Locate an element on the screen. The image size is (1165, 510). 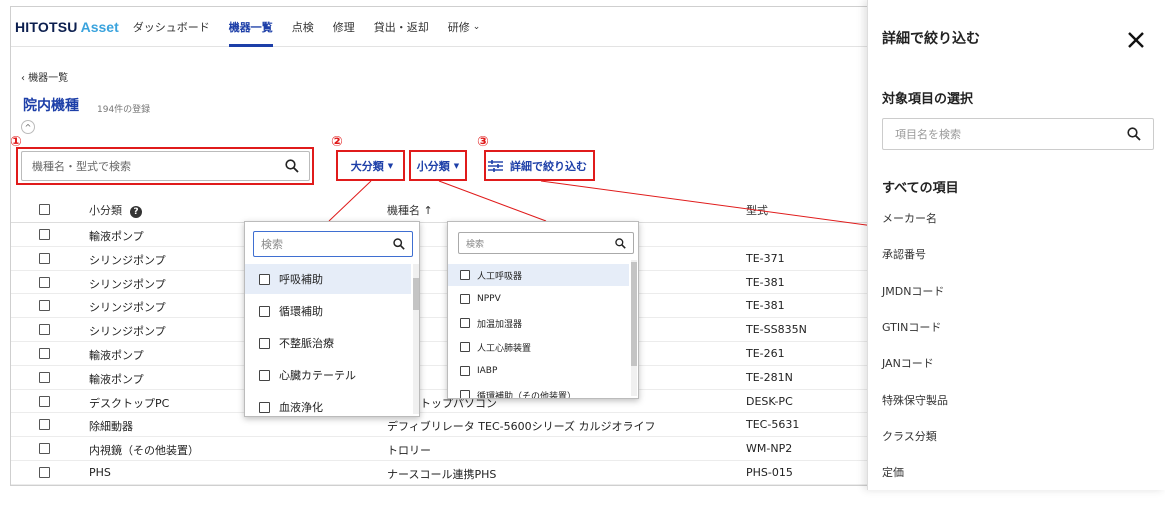
major-option: 血液浄化 is located at coordinates (328, 404).